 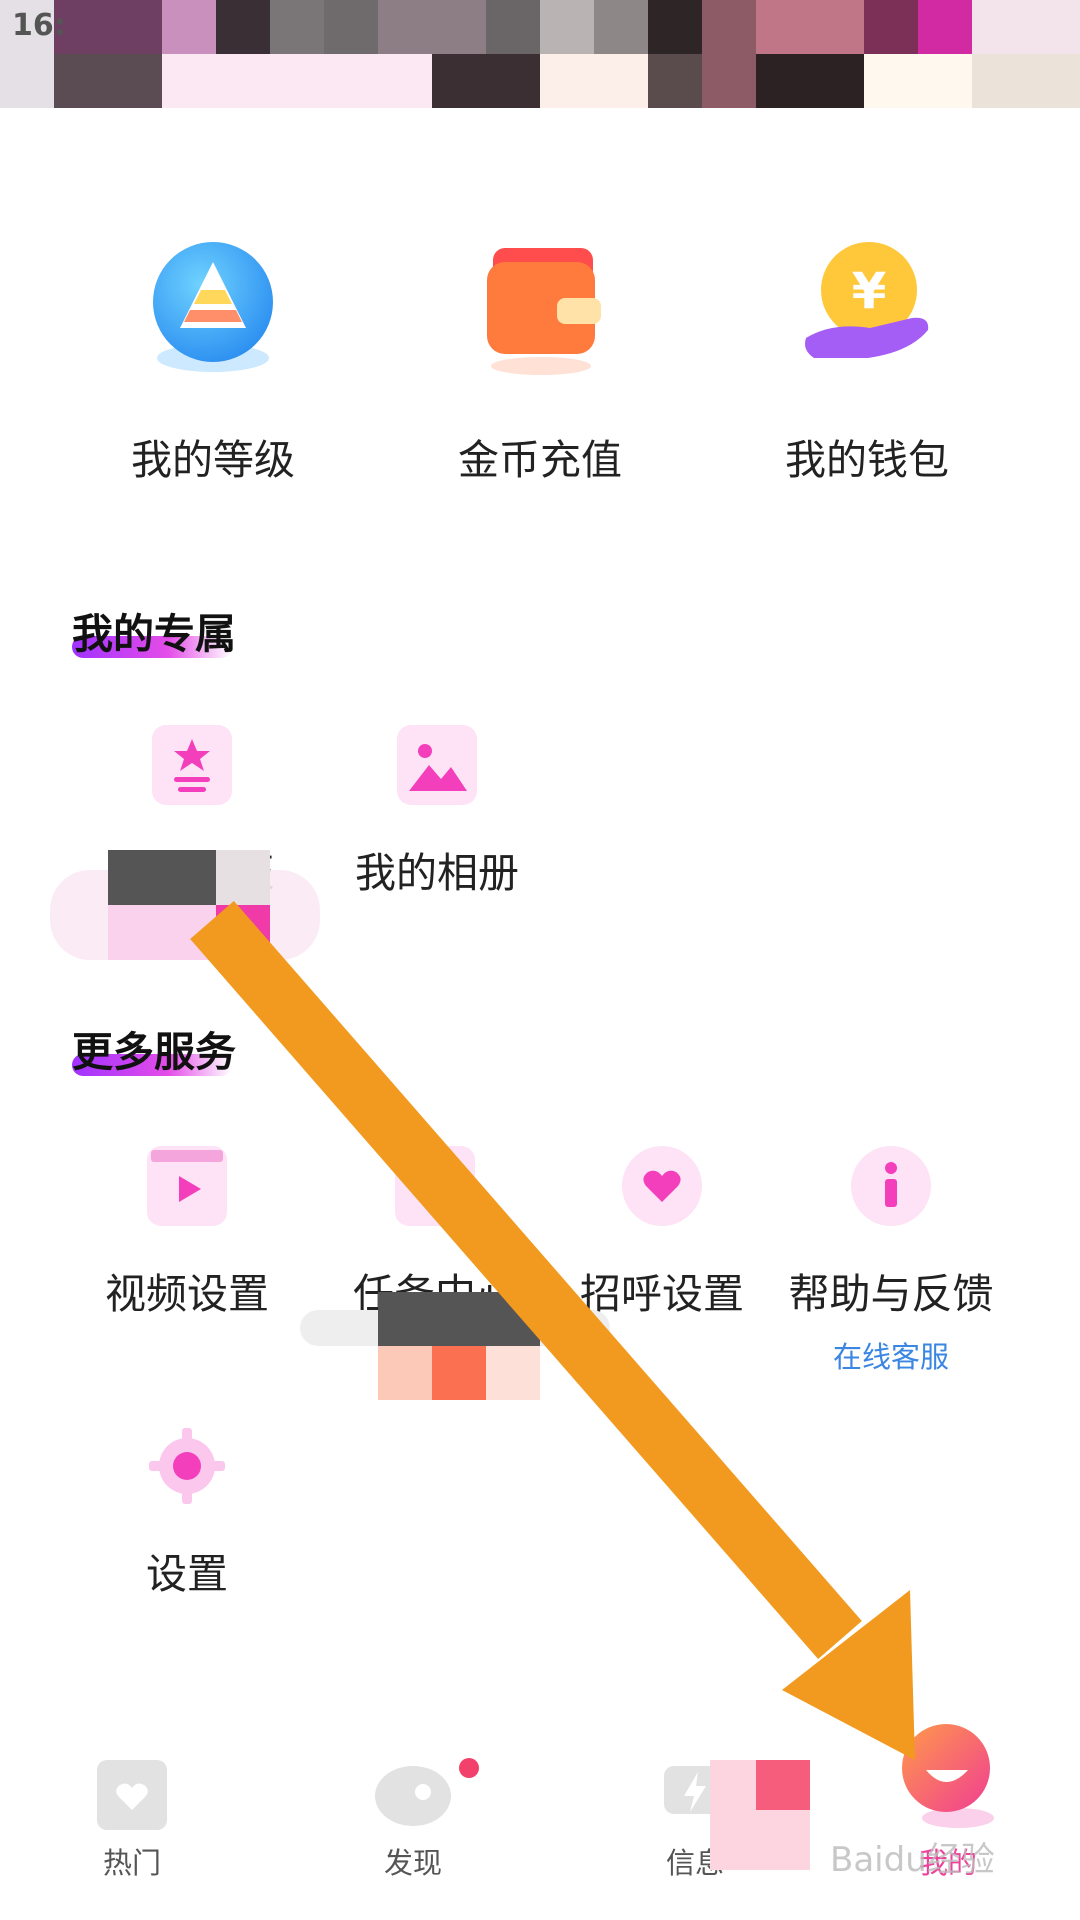 I want to click on profile-face-icon, so click(x=948, y=1775).